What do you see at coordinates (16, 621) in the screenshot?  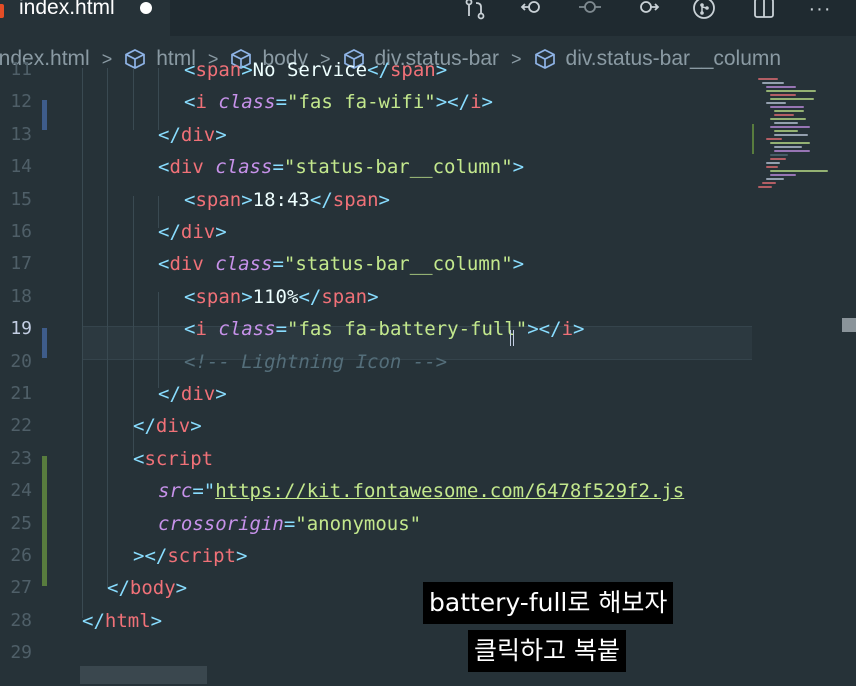 I see `line-number: 28` at bounding box center [16, 621].